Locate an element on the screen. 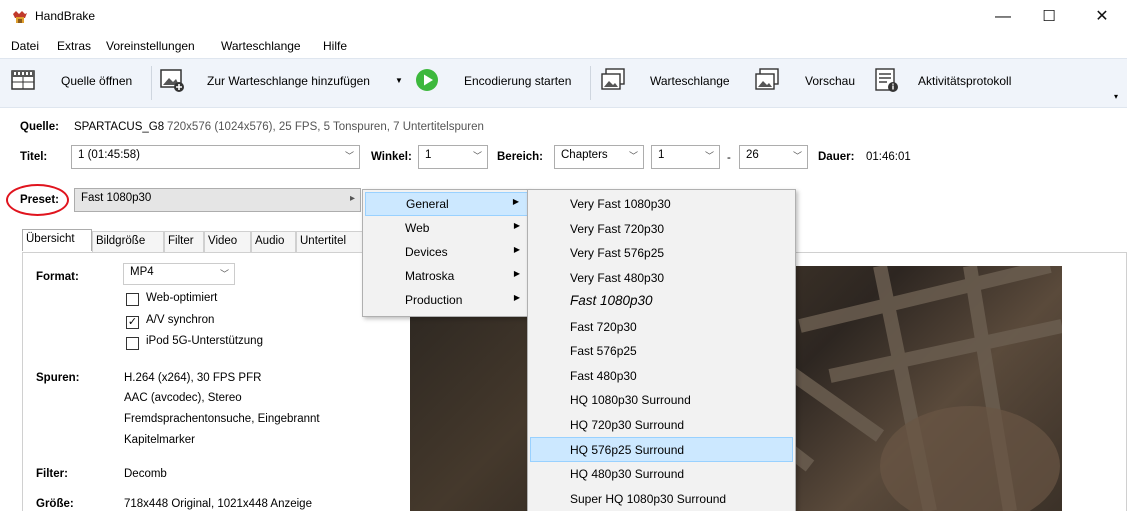  duration-value: 01:46:01 is located at coordinates (888, 157).